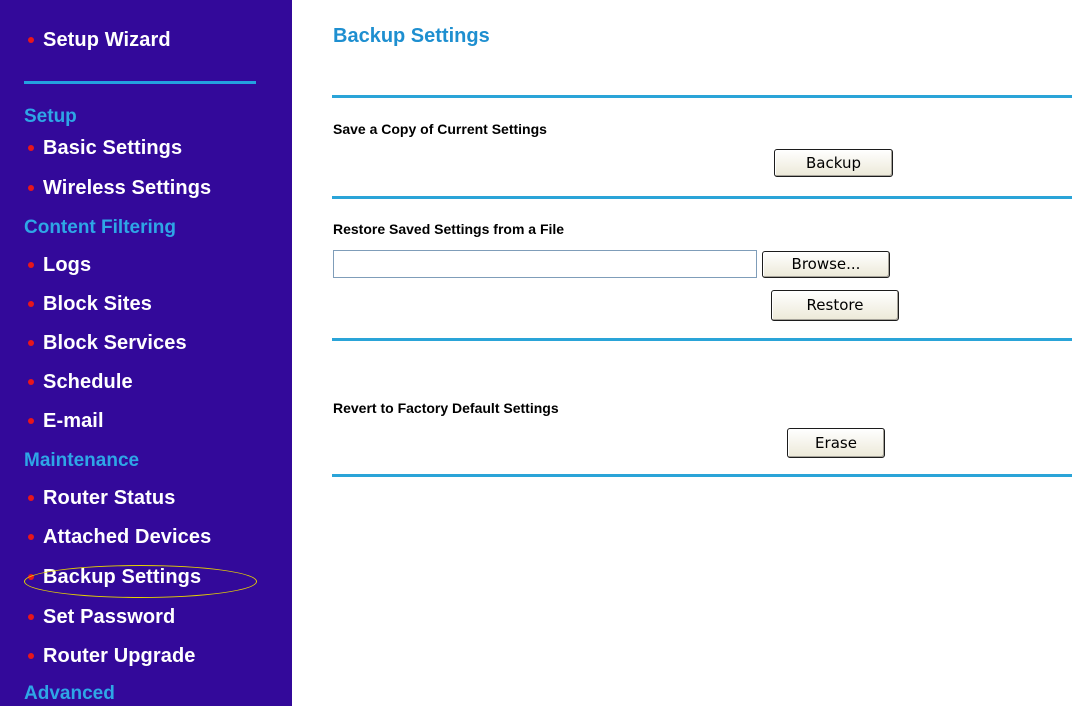  What do you see at coordinates (127, 537) in the screenshot?
I see `sidebar-item-label: Attached Devices` at bounding box center [127, 537].